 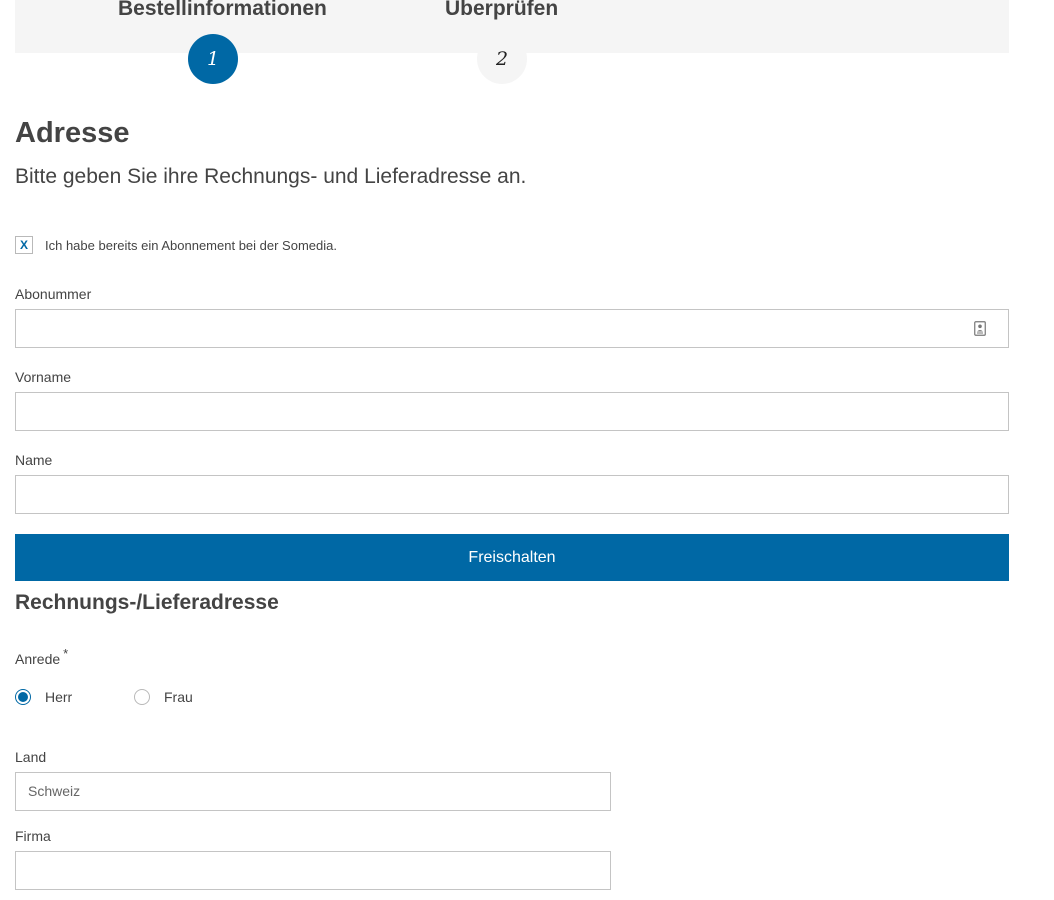 What do you see at coordinates (512, 411) in the screenshot?
I see `vorname-input` at bounding box center [512, 411].